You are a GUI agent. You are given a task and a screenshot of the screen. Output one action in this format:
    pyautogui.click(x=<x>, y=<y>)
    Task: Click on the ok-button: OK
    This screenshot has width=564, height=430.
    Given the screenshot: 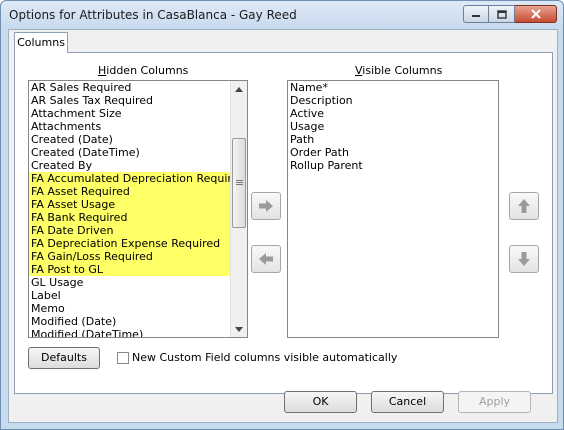 What is the action you would take?
    pyautogui.click(x=320, y=402)
    